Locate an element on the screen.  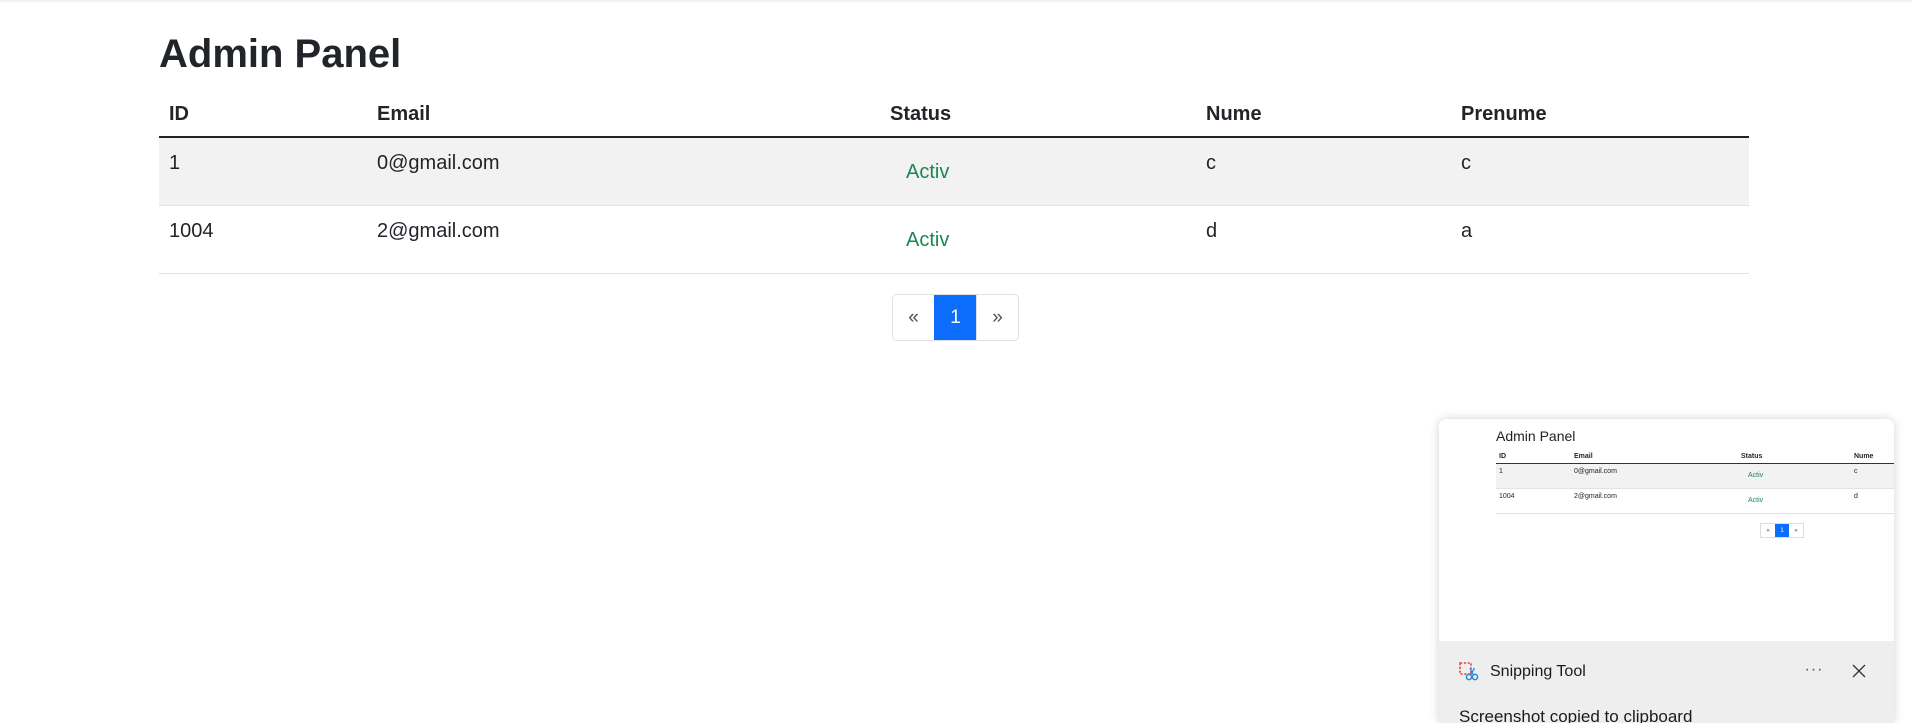
notification-app-name: Snipping Tool is located at coordinates (1538, 671).